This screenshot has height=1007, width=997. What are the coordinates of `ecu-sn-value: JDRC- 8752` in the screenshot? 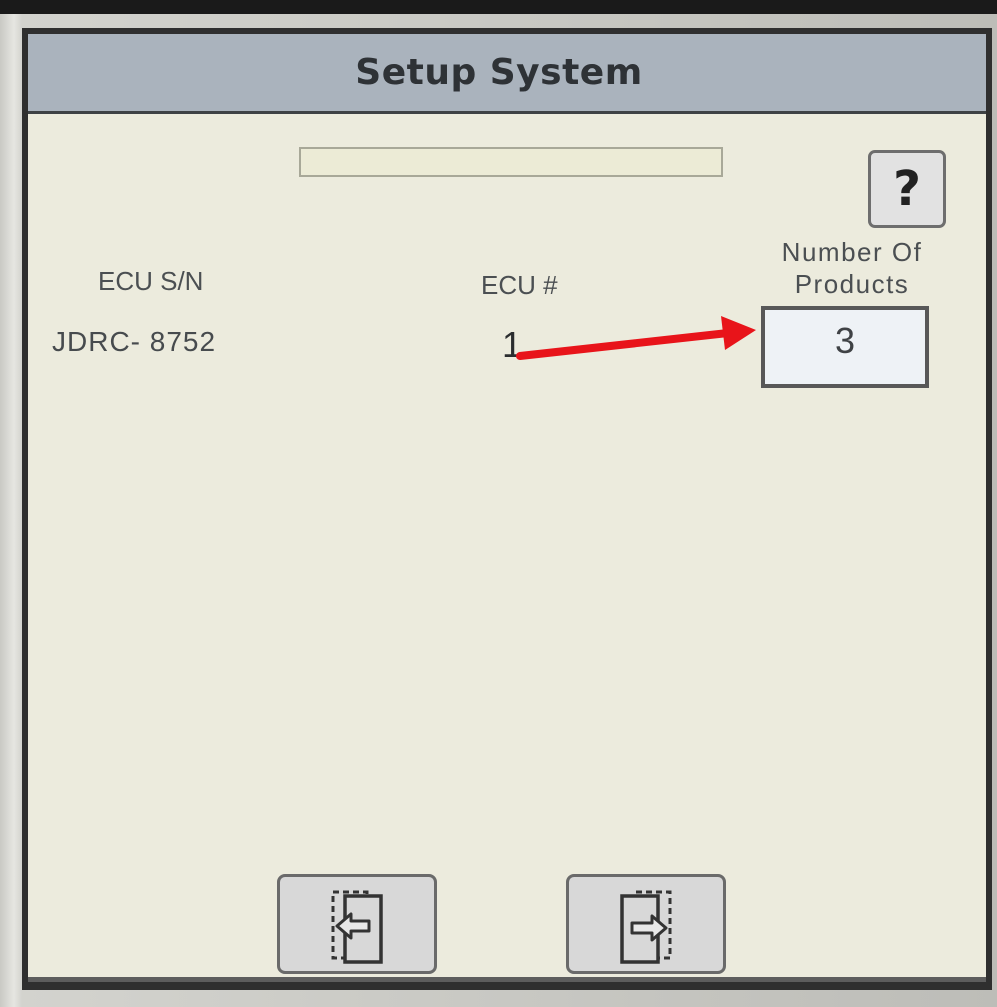 It's located at (134, 341).